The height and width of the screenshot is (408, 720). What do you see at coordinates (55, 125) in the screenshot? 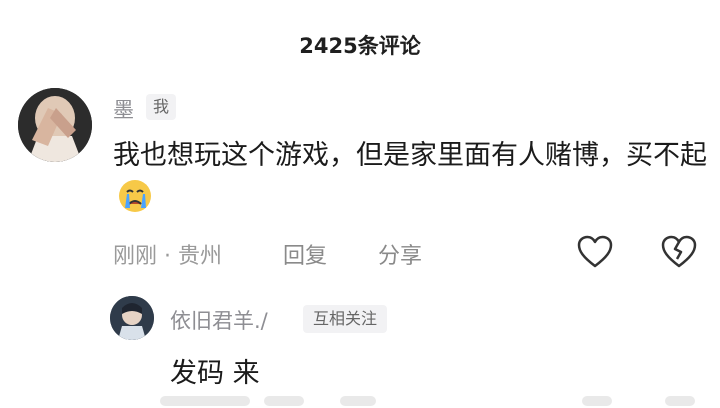
I see `avatar` at bounding box center [55, 125].